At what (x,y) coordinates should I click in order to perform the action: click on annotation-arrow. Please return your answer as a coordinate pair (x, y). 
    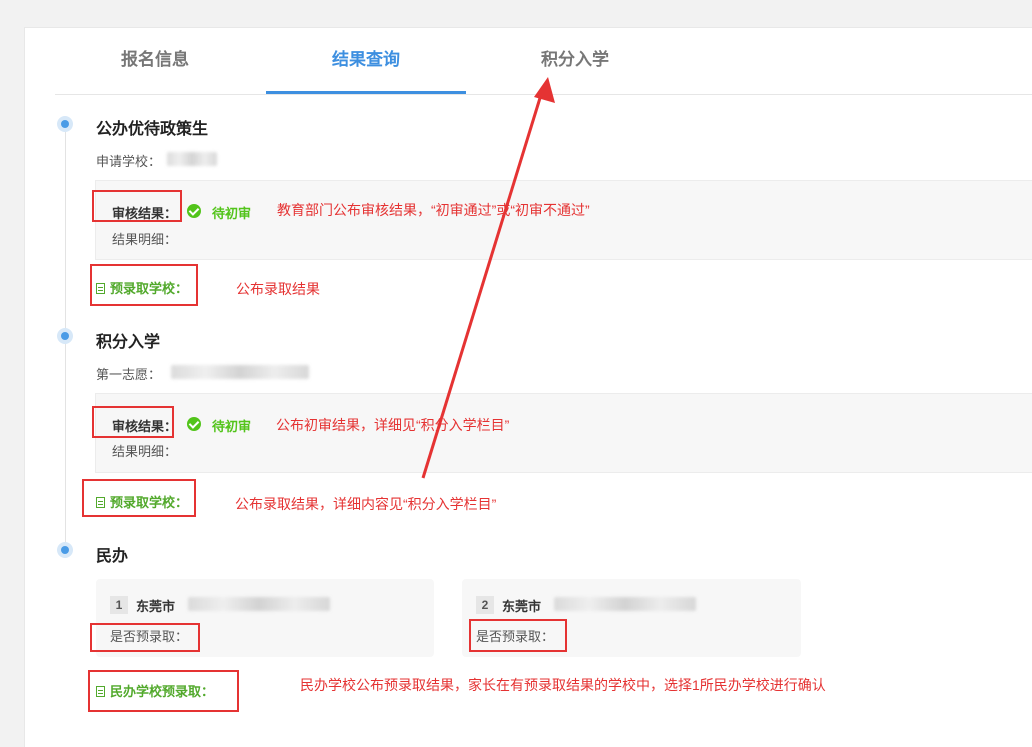
    Looking at the image, I should click on (488, 278).